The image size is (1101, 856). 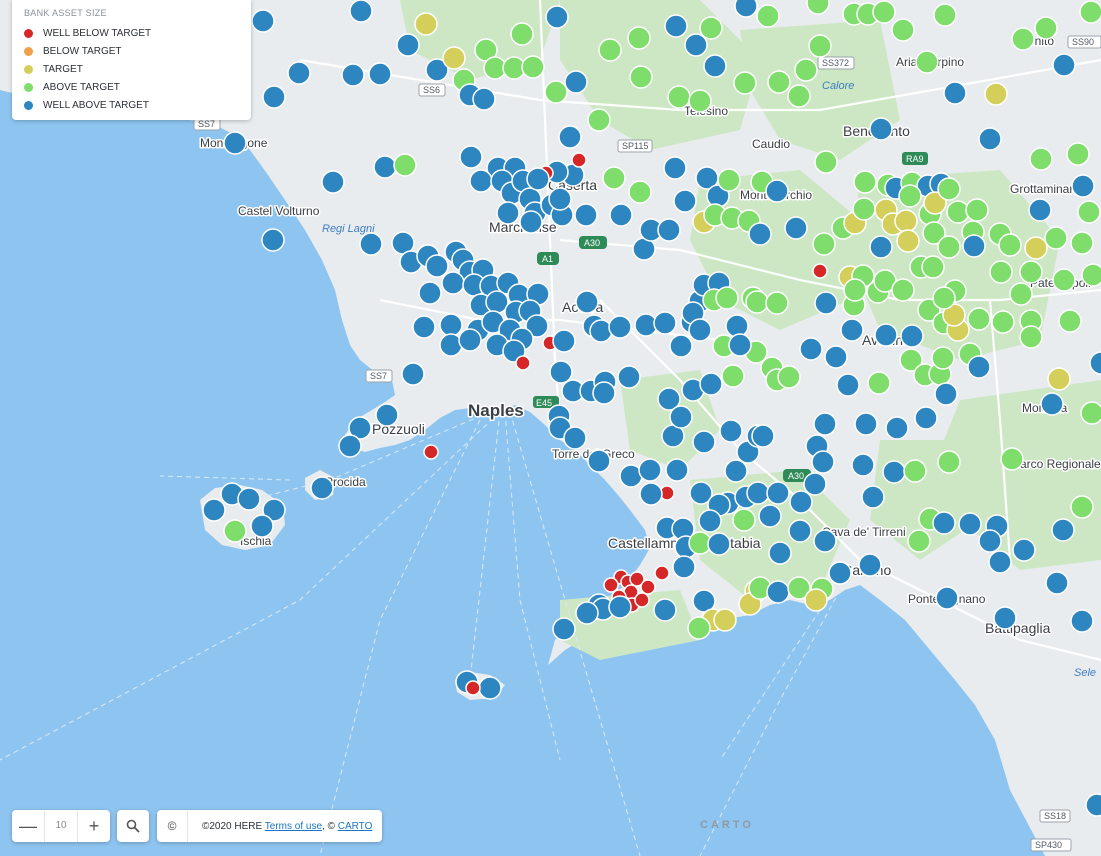 I want to click on zoom-out-button: —, so click(x=28, y=826).